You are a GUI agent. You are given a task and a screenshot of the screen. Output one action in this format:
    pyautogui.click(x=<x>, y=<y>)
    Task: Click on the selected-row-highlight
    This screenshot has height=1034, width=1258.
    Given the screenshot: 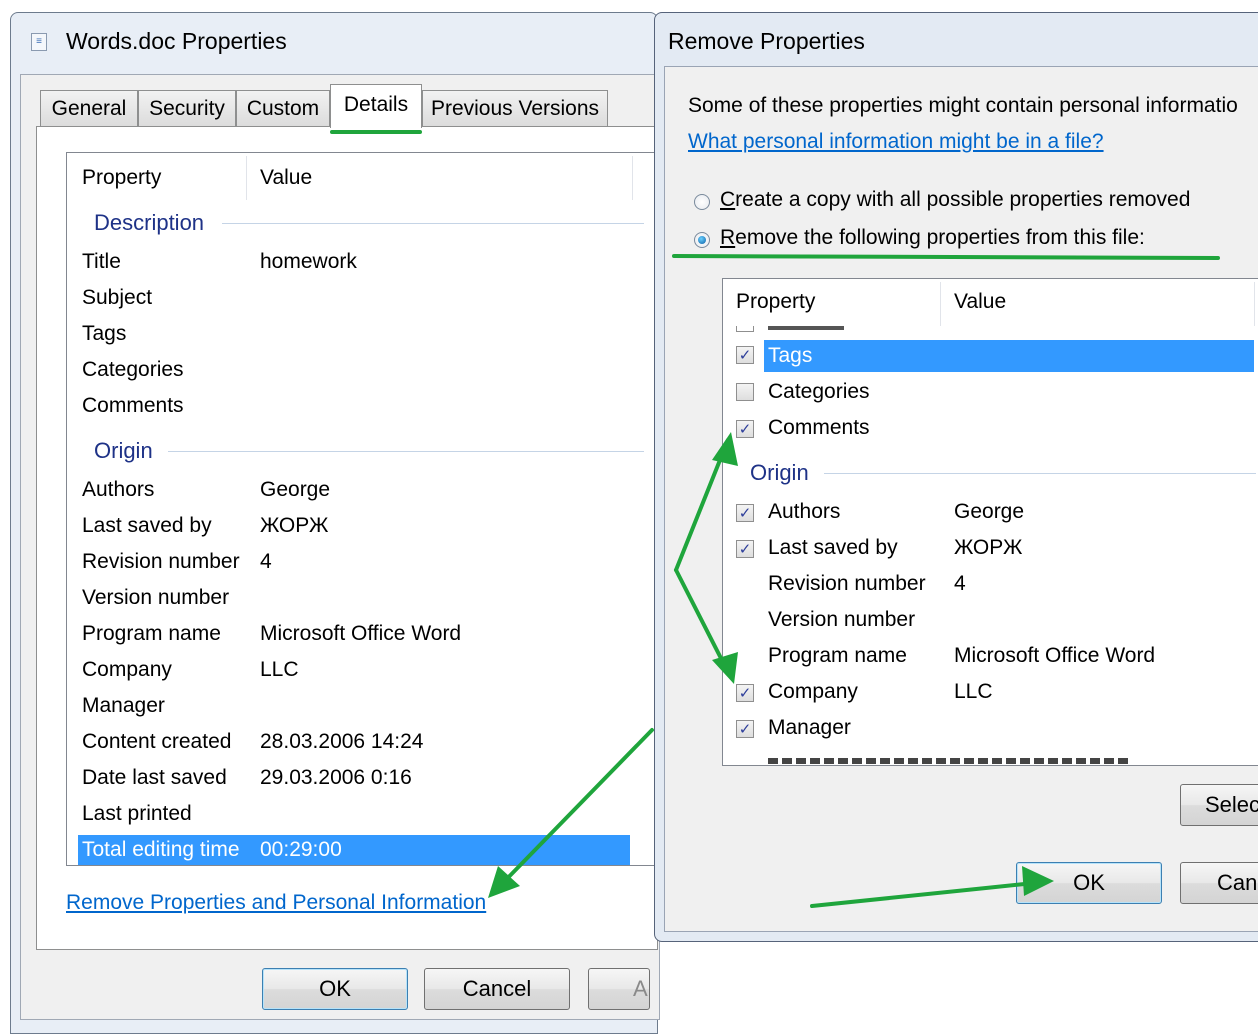 What is the action you would take?
    pyautogui.click(x=1009, y=356)
    